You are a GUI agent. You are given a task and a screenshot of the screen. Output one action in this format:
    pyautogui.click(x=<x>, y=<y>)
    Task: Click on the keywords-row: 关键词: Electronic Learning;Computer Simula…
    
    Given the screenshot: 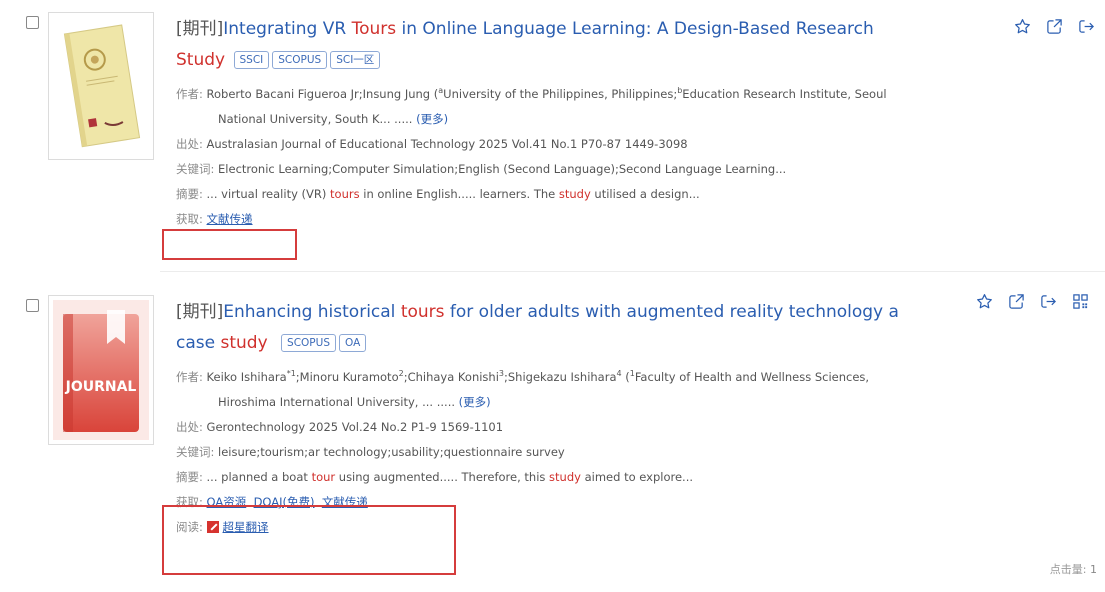 What is the action you would take?
    pyautogui.click(x=566, y=169)
    